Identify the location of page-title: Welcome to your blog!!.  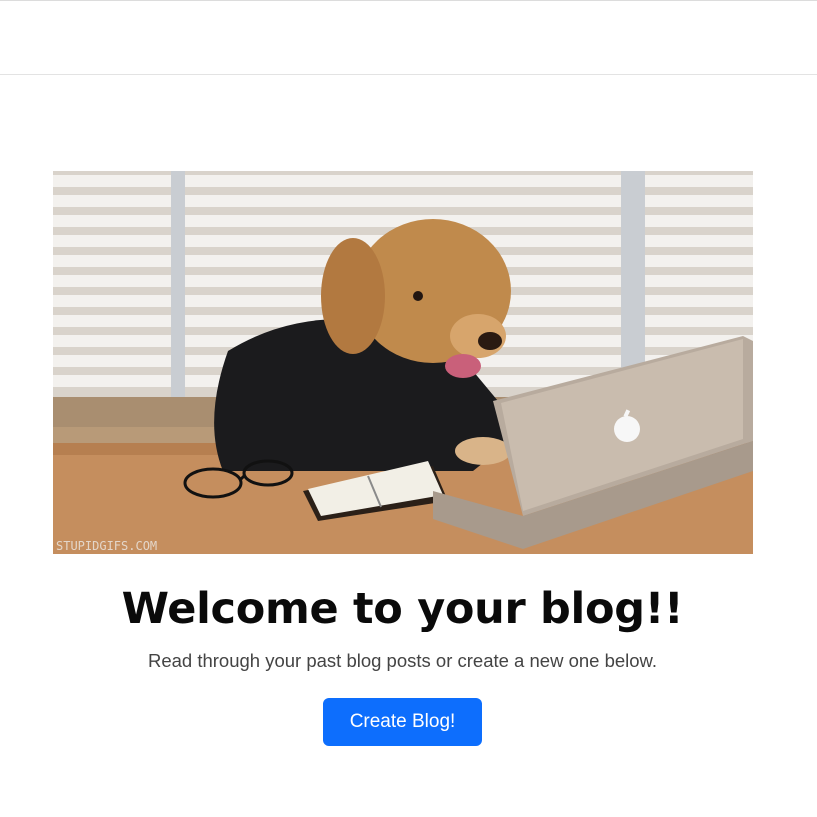
(402, 609).